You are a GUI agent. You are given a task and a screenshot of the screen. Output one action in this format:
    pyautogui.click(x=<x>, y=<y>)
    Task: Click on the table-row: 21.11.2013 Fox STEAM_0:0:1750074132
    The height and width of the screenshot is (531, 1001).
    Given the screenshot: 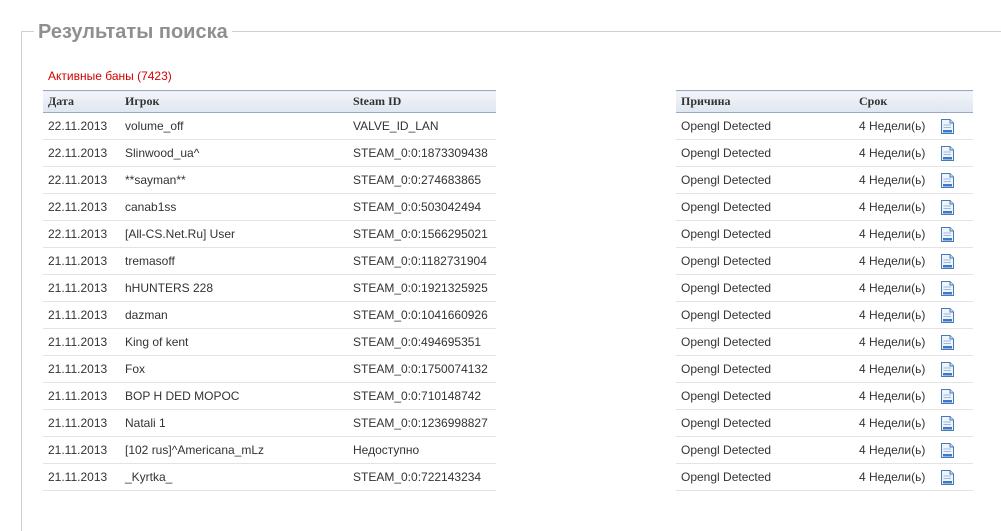 What is the action you would take?
    pyautogui.click(x=269, y=369)
    